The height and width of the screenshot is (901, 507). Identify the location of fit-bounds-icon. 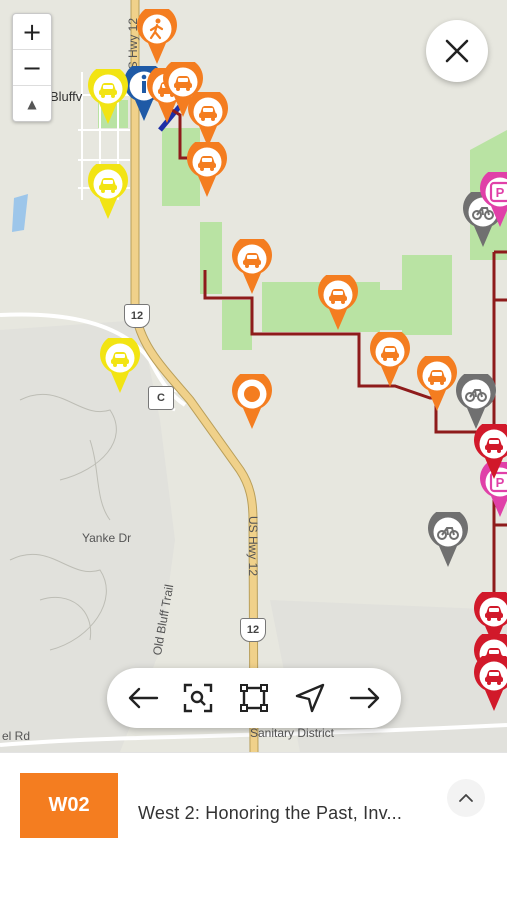
(254, 698).